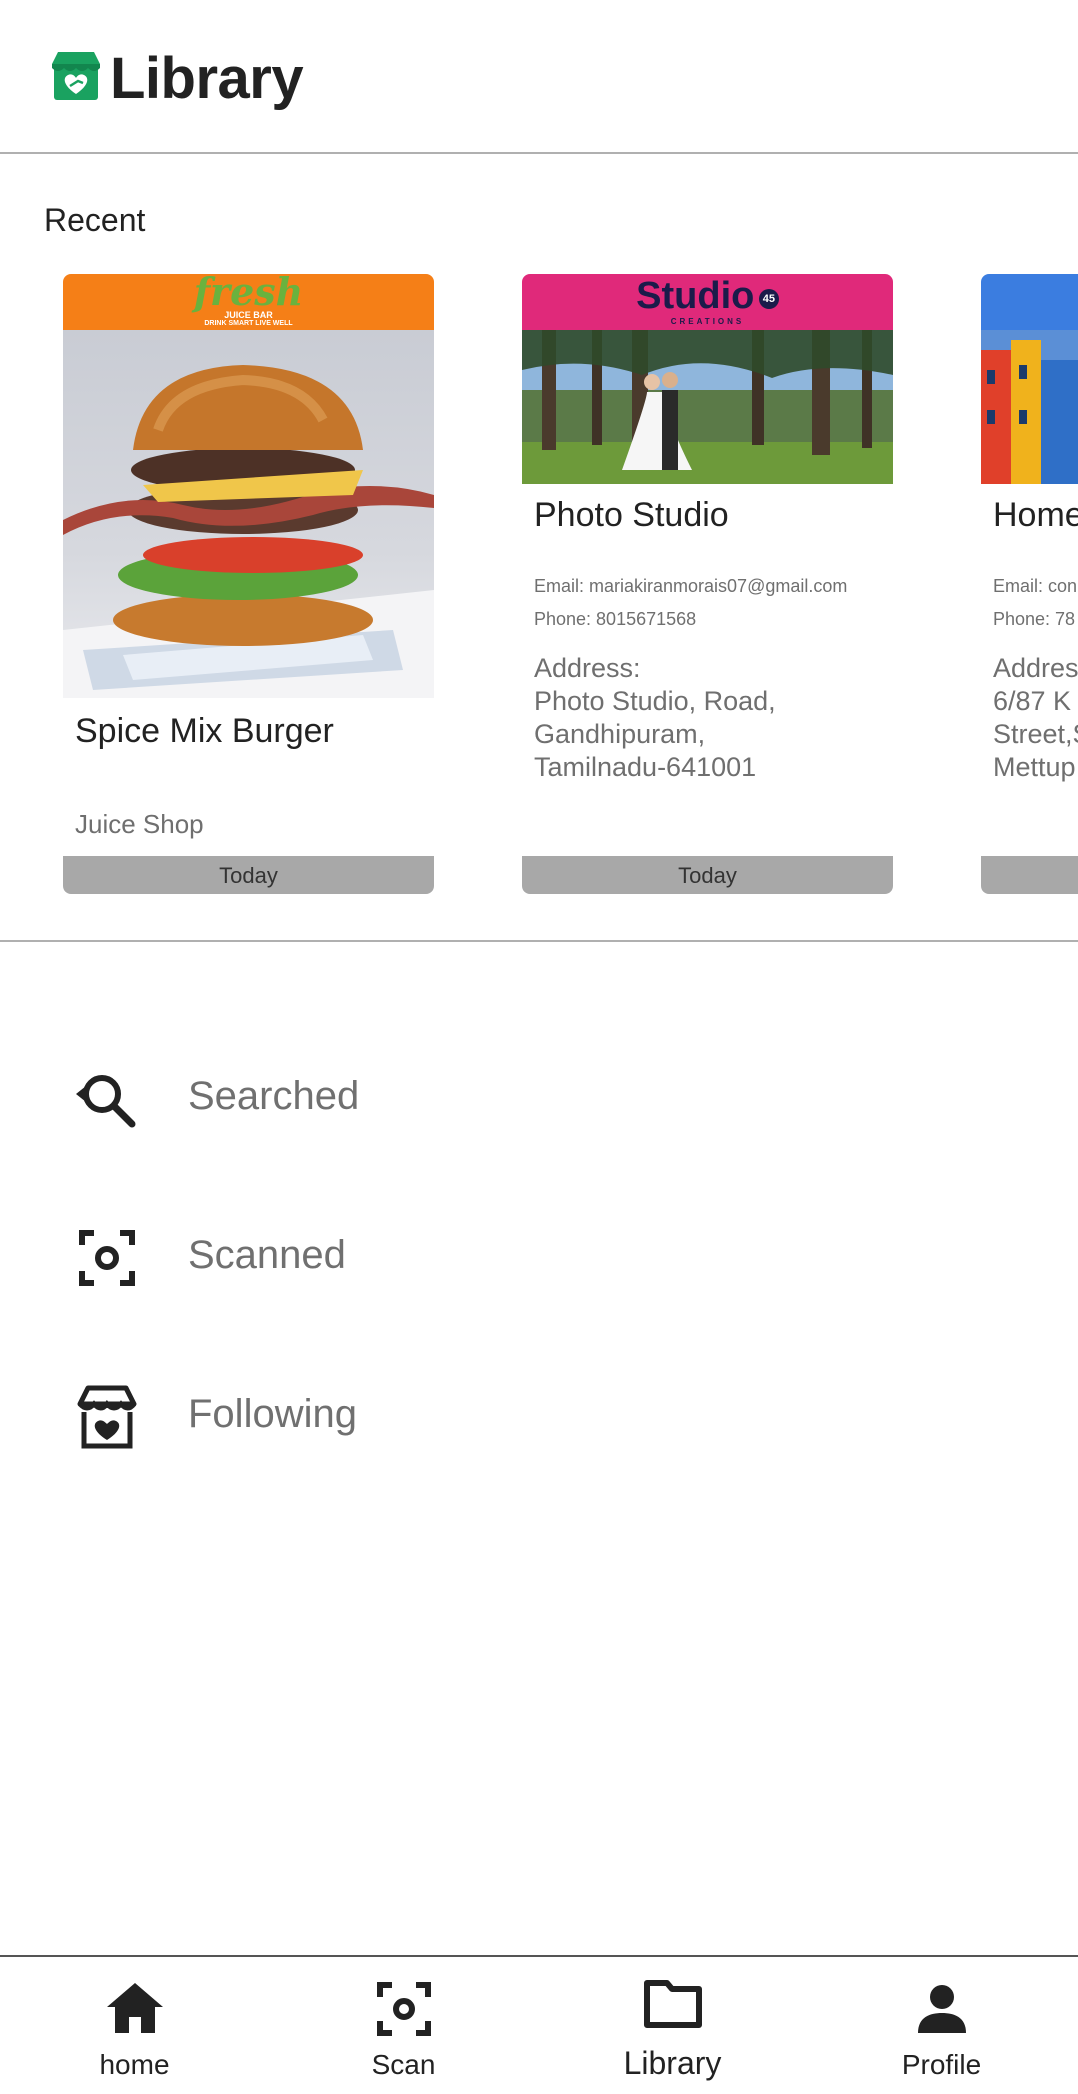 The height and width of the screenshot is (2094, 1078). I want to click on nav-item-profile: Profile, so click(941, 2025).